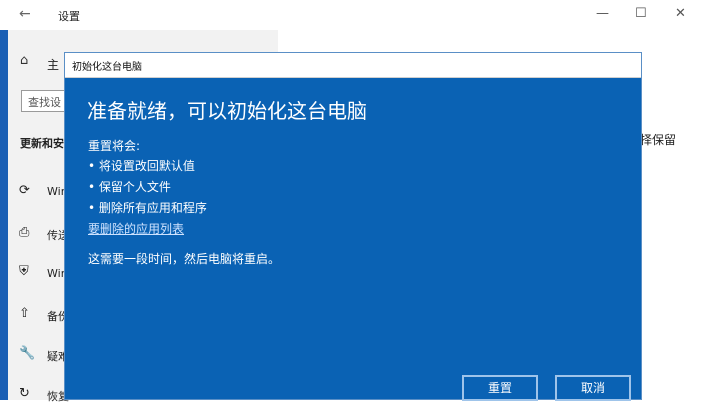 The image size is (706, 404). I want to click on cancel-button: 取消, so click(593, 388).